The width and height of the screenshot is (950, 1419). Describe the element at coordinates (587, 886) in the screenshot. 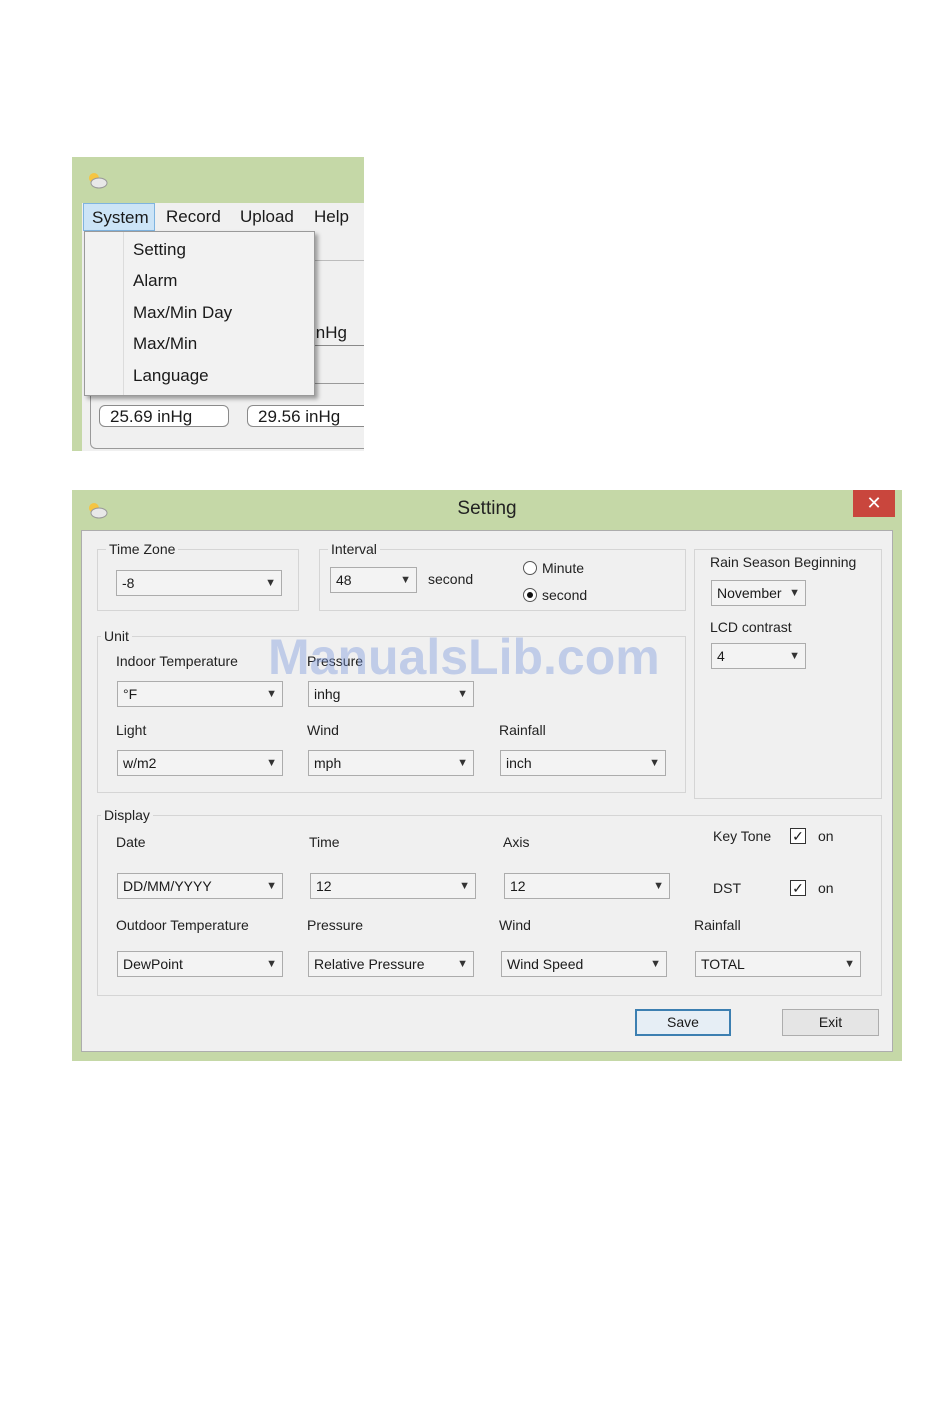

I see `axis-select: 12 ▼` at that location.